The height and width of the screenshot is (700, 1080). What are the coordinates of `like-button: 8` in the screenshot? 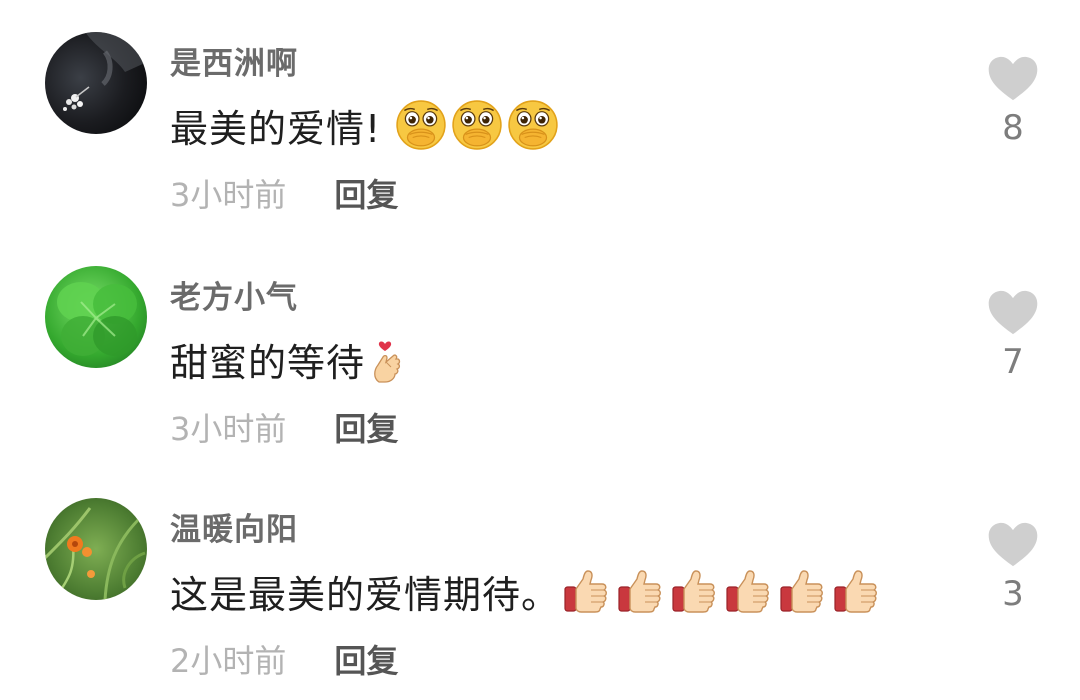 It's located at (1013, 101).